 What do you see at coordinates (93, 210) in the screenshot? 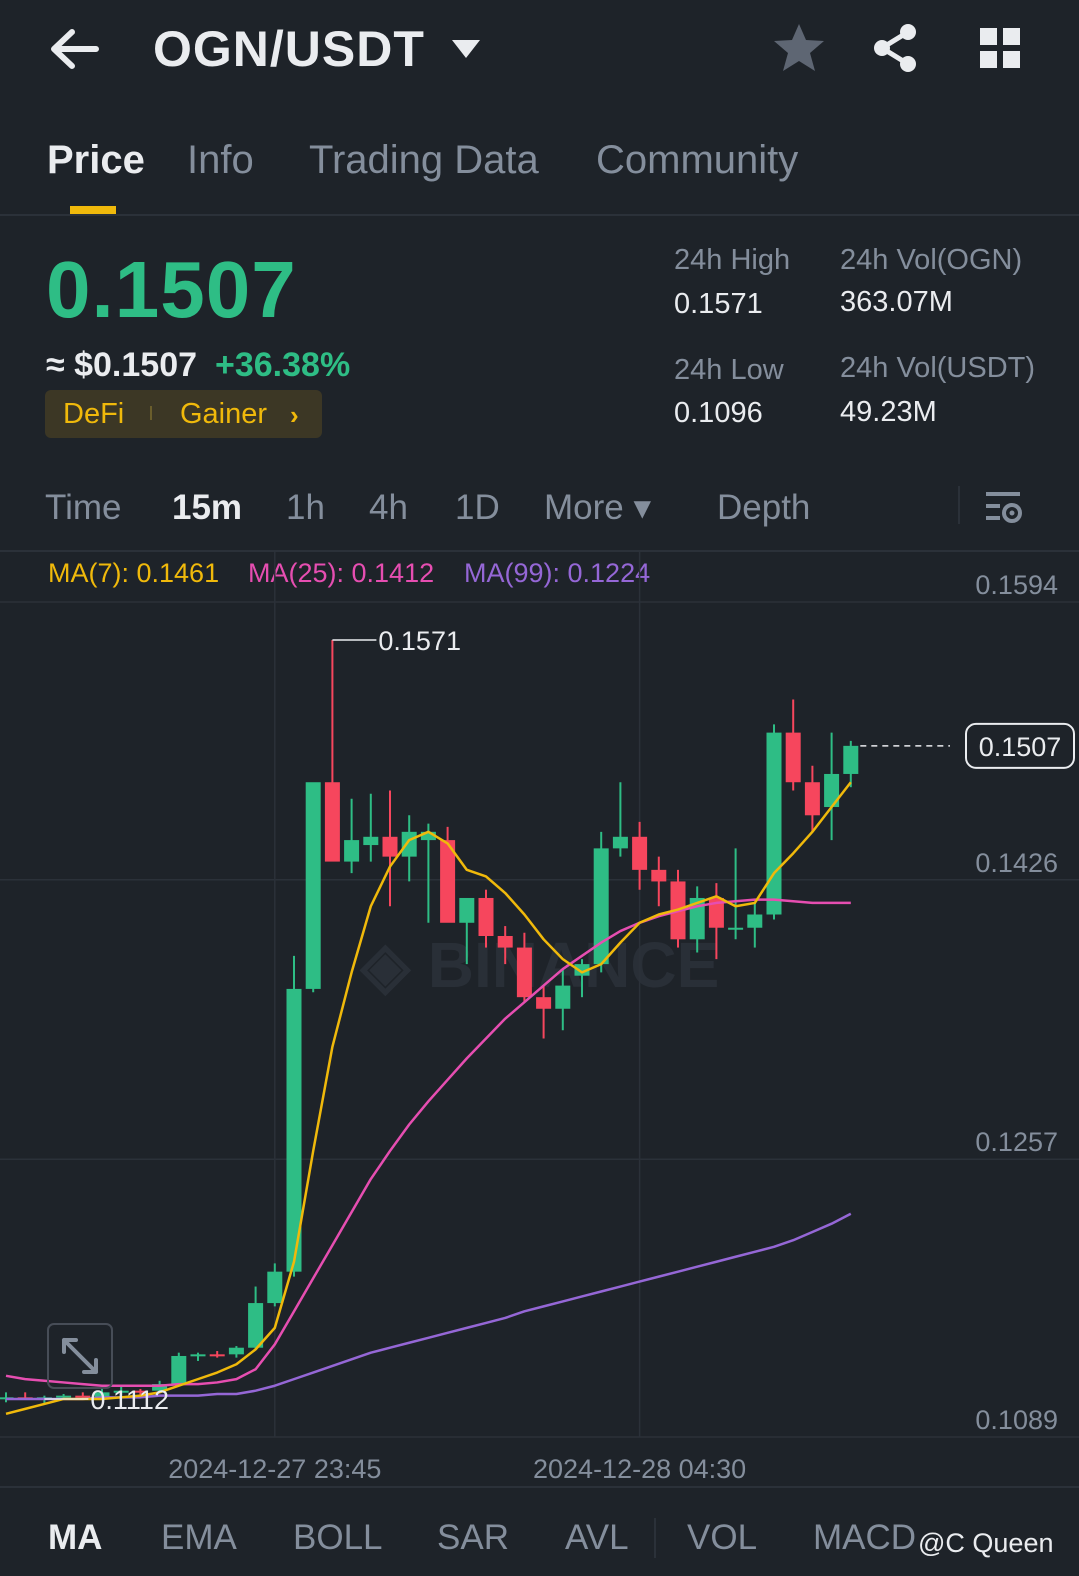
I see `active-tab-indicator` at bounding box center [93, 210].